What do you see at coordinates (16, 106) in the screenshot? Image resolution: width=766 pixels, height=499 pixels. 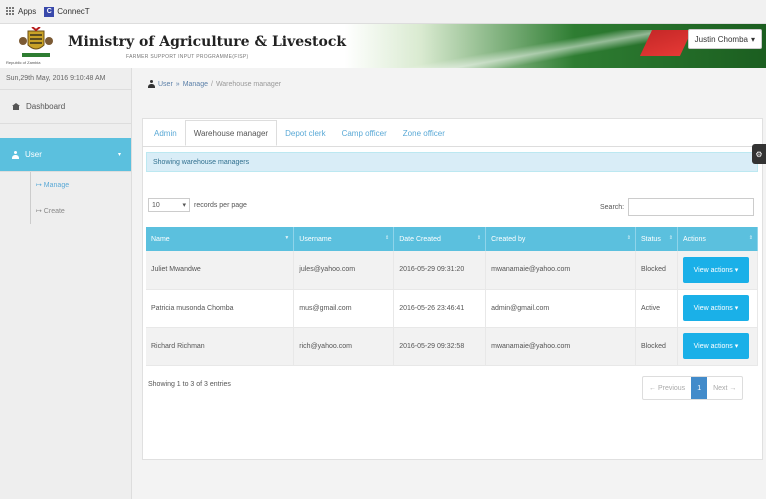 I see `home-icon` at bounding box center [16, 106].